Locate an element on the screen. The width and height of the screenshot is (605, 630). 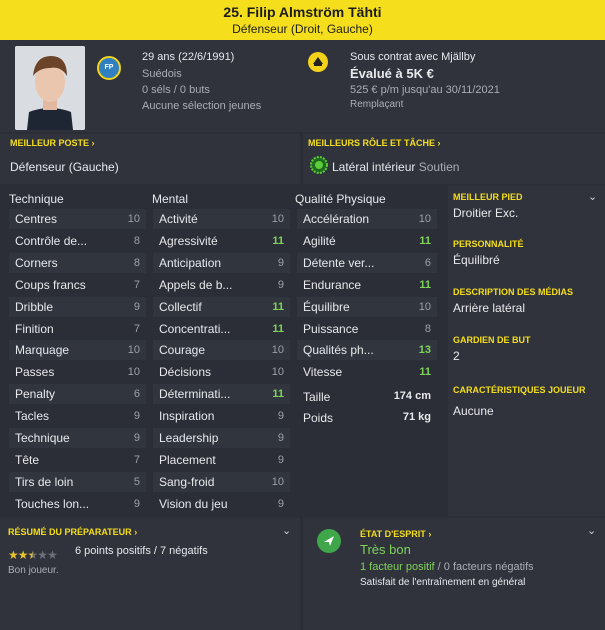
attribute-row: Décisions 10 is located at coordinates (221, 372).